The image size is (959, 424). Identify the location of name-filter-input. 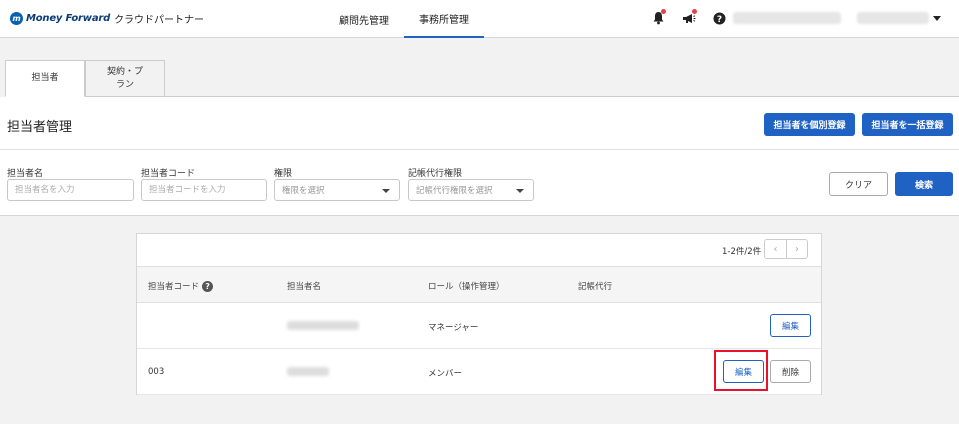
(70, 190).